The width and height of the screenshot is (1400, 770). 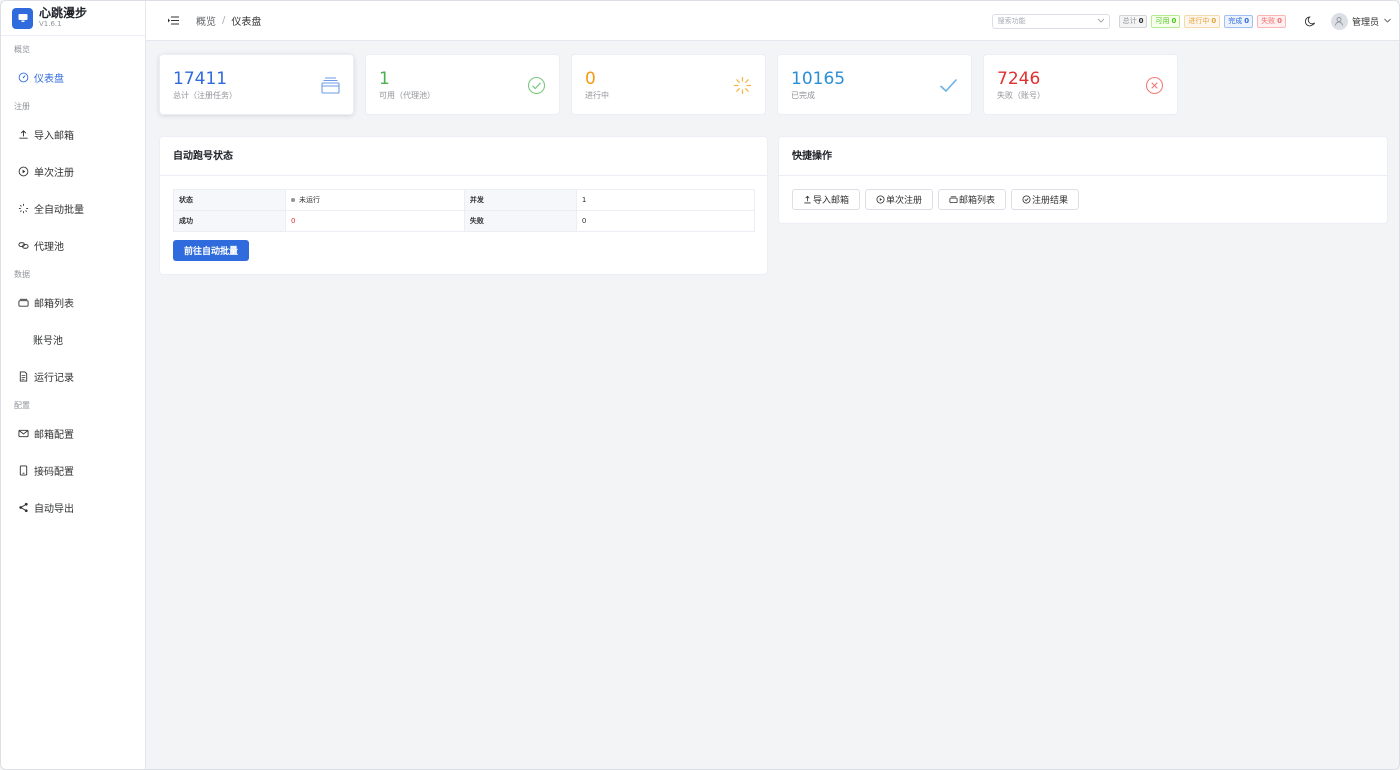 I want to click on tag-label: 总计, so click(x=1129, y=21).